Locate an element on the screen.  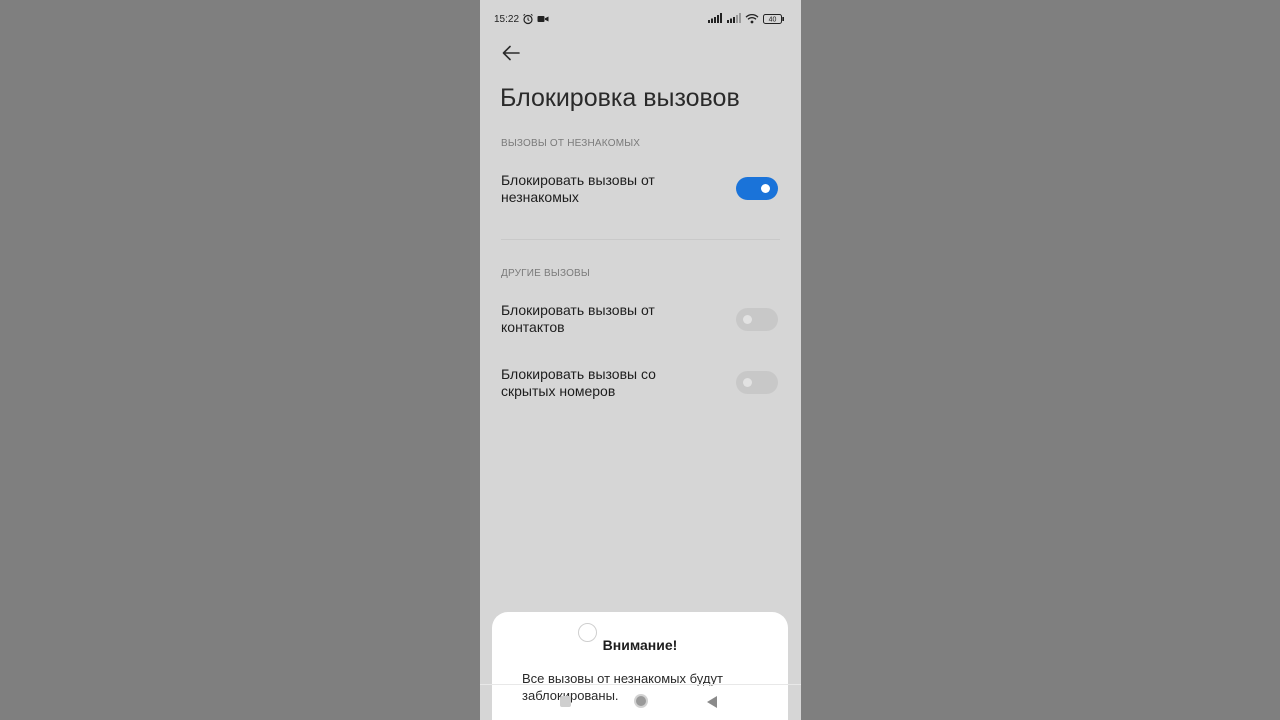
section-header-unknown-calls: ВЫЗОВЫ ОТ НЕЗНАКОМЫХ is located at coordinates (571, 143).